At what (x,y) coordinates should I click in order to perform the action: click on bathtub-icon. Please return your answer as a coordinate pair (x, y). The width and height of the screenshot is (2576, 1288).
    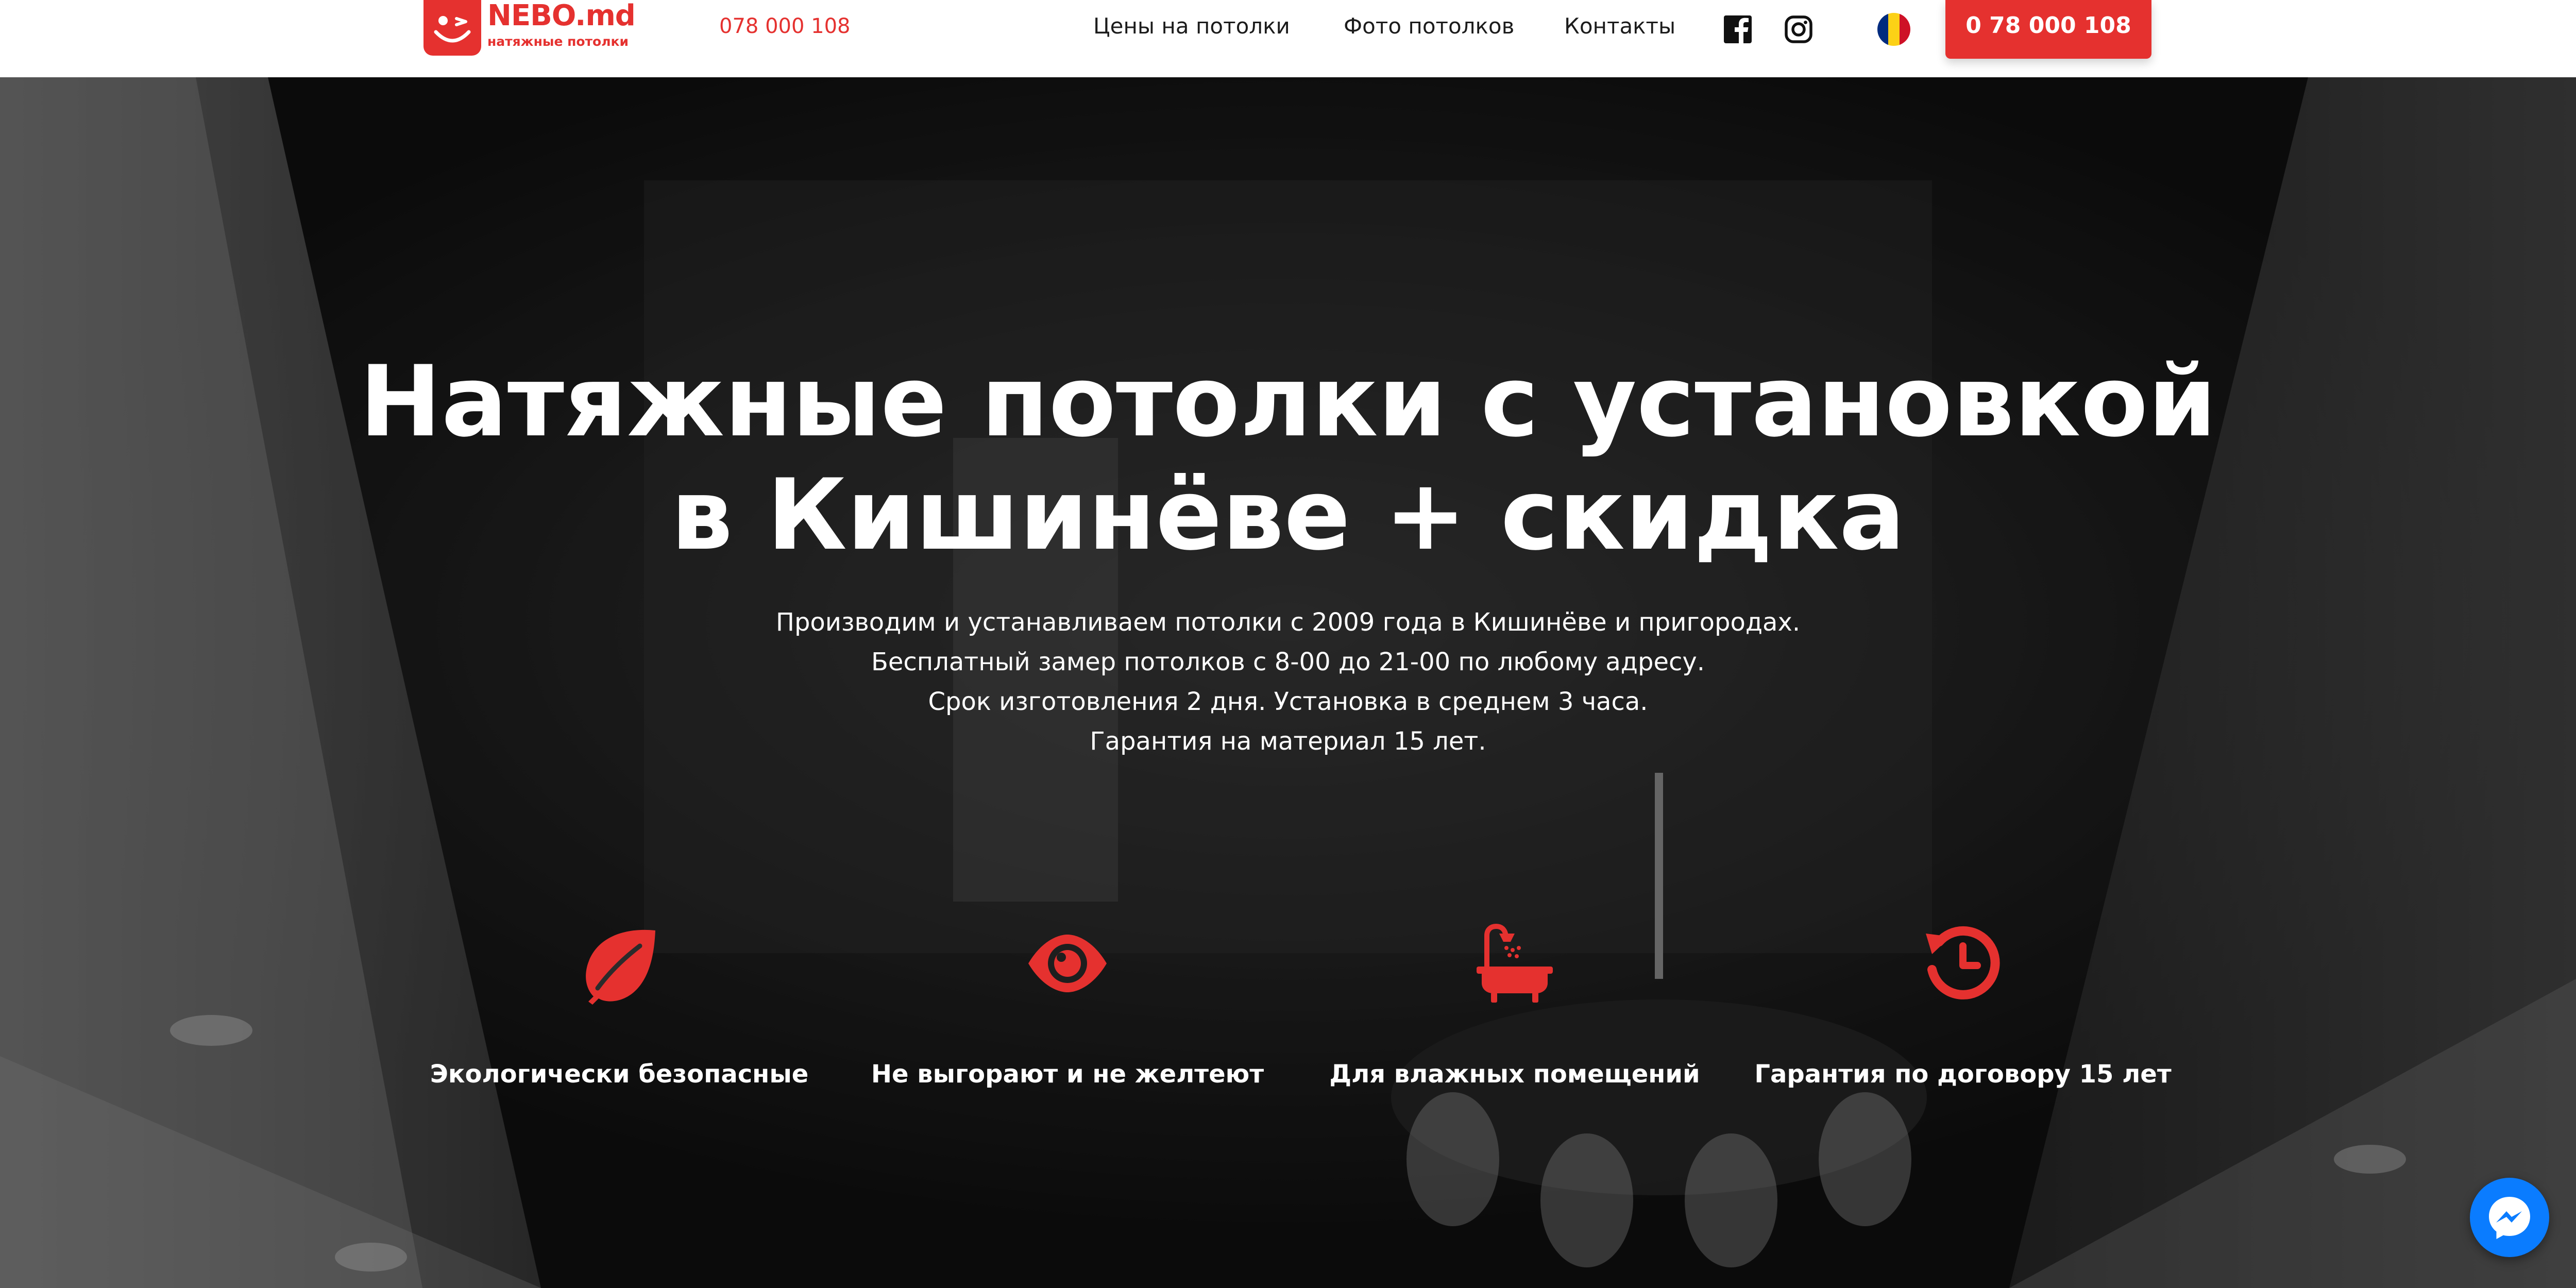
    Looking at the image, I should click on (1514, 963).